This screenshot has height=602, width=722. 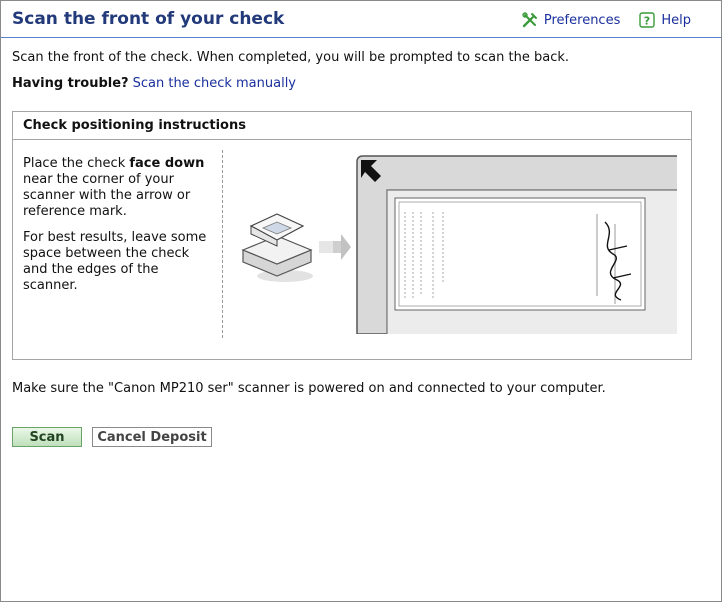 I want to click on help-icon: ?, so click(x=647, y=20).